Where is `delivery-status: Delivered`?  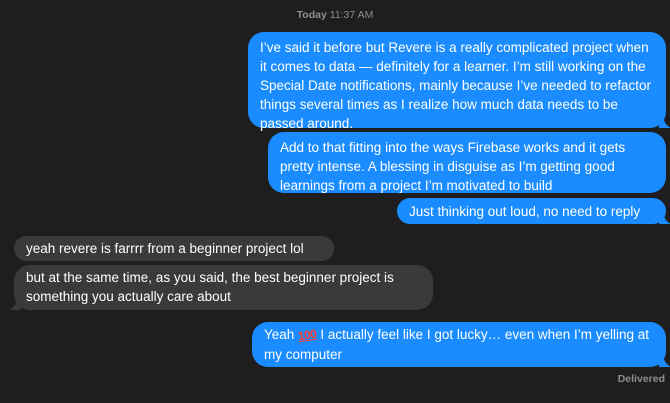 delivery-status: Delivered is located at coordinates (641, 379).